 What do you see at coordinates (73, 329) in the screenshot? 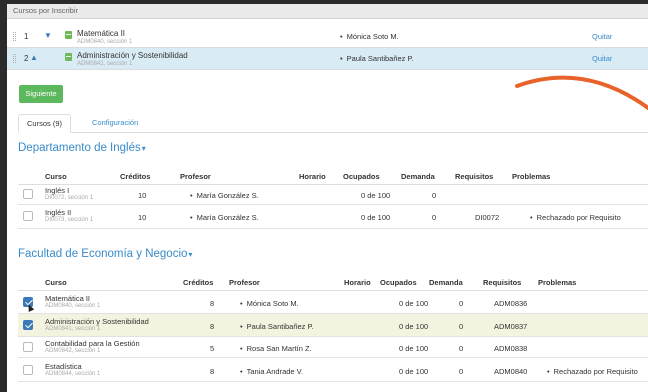
I see `course-code: ADM0841, sección 1` at bounding box center [73, 329].